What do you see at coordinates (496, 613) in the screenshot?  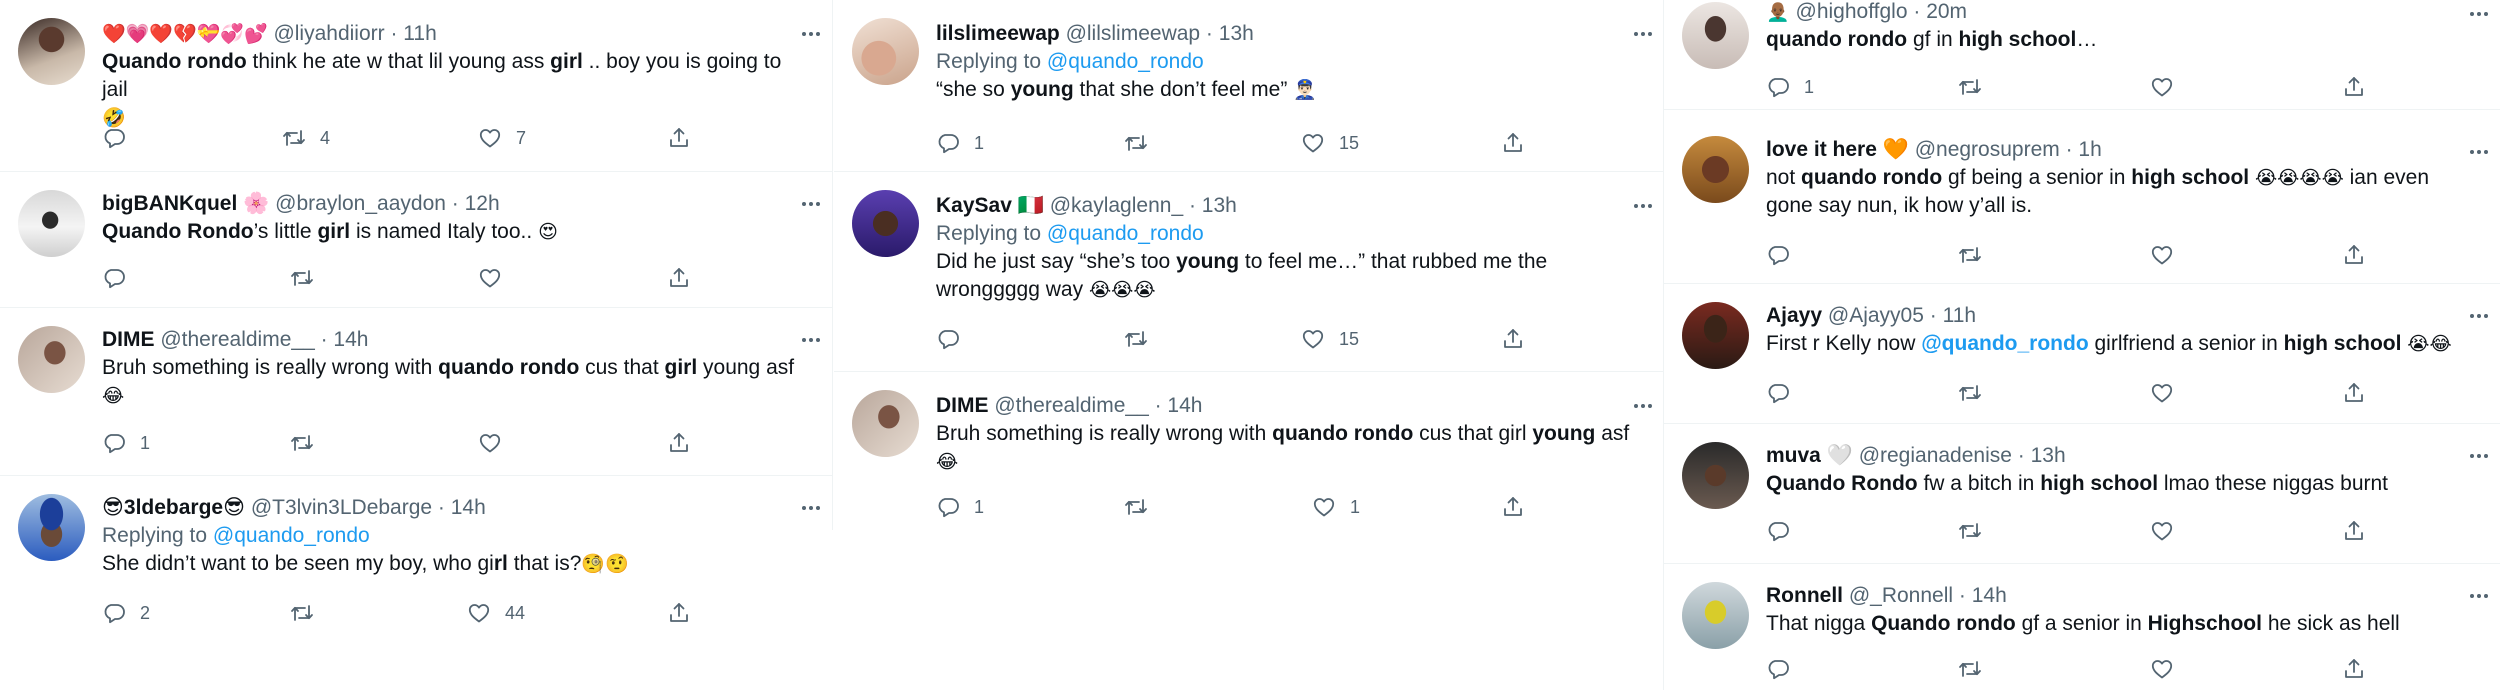 I see `like-icon: 44` at bounding box center [496, 613].